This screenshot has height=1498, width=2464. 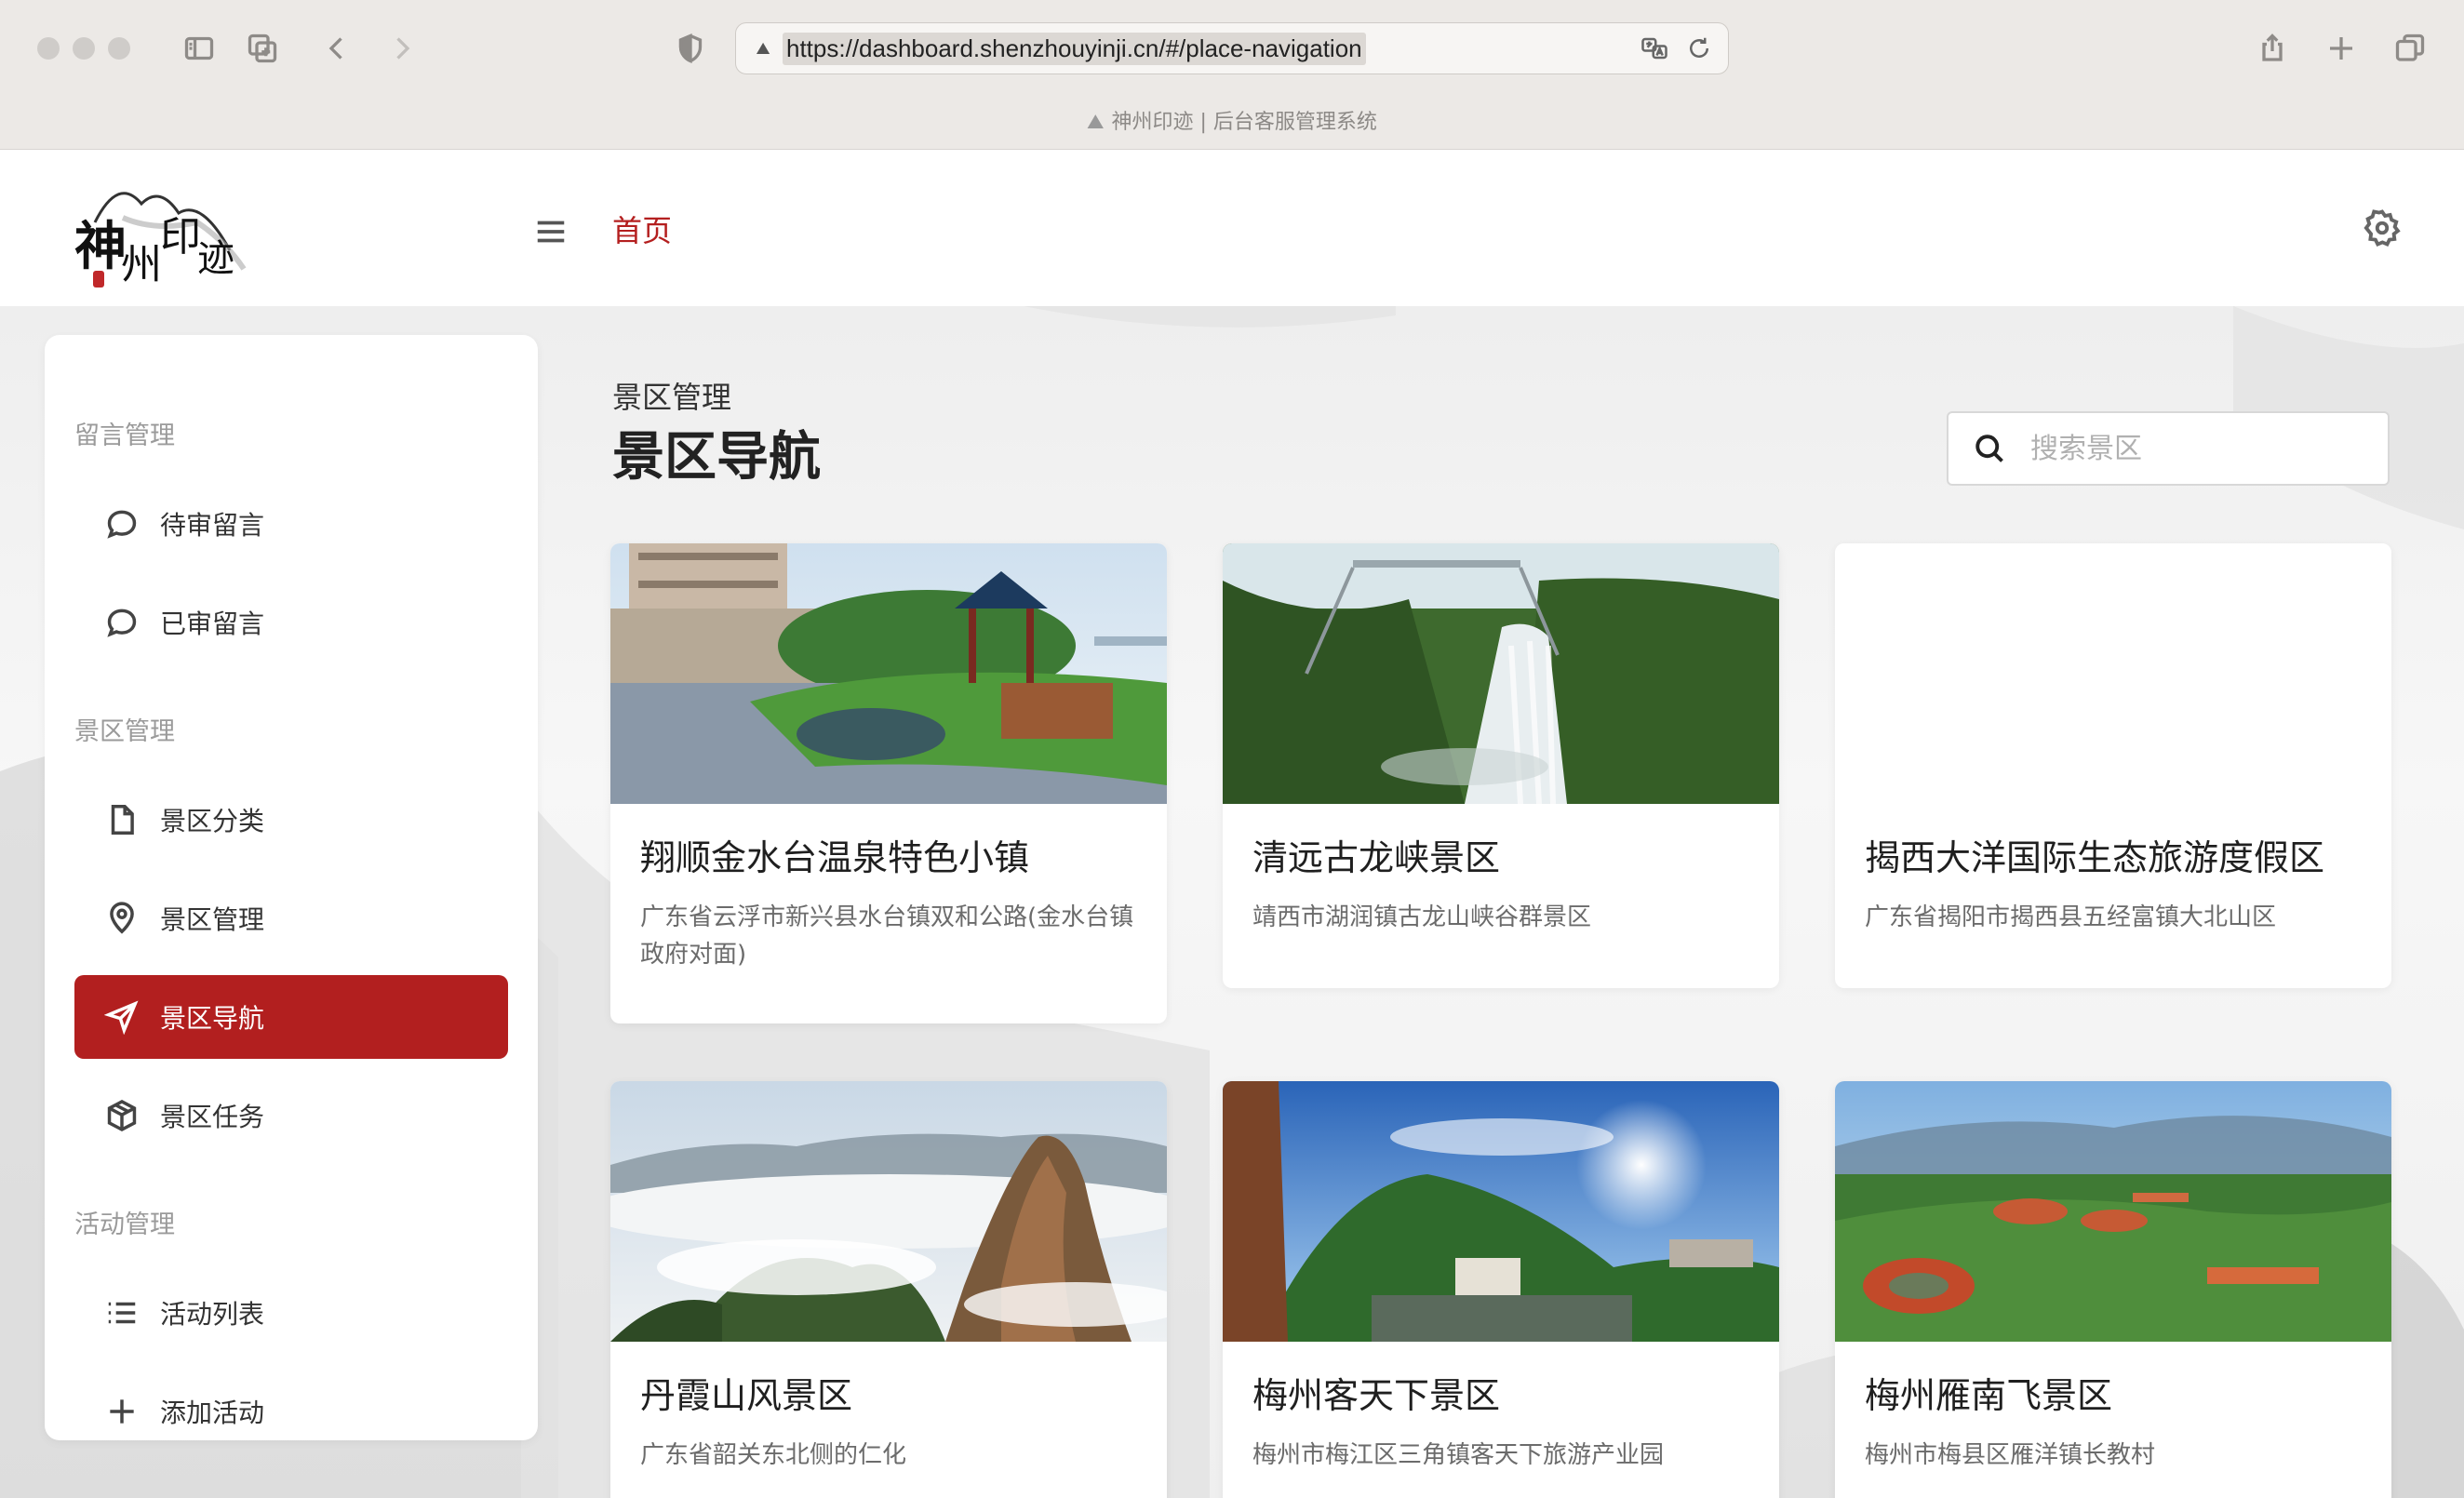 I want to click on scenic-card: 清远古龙峡景区 靖西市湖润镇古龙山峡谷群景区, so click(x=1501, y=765).